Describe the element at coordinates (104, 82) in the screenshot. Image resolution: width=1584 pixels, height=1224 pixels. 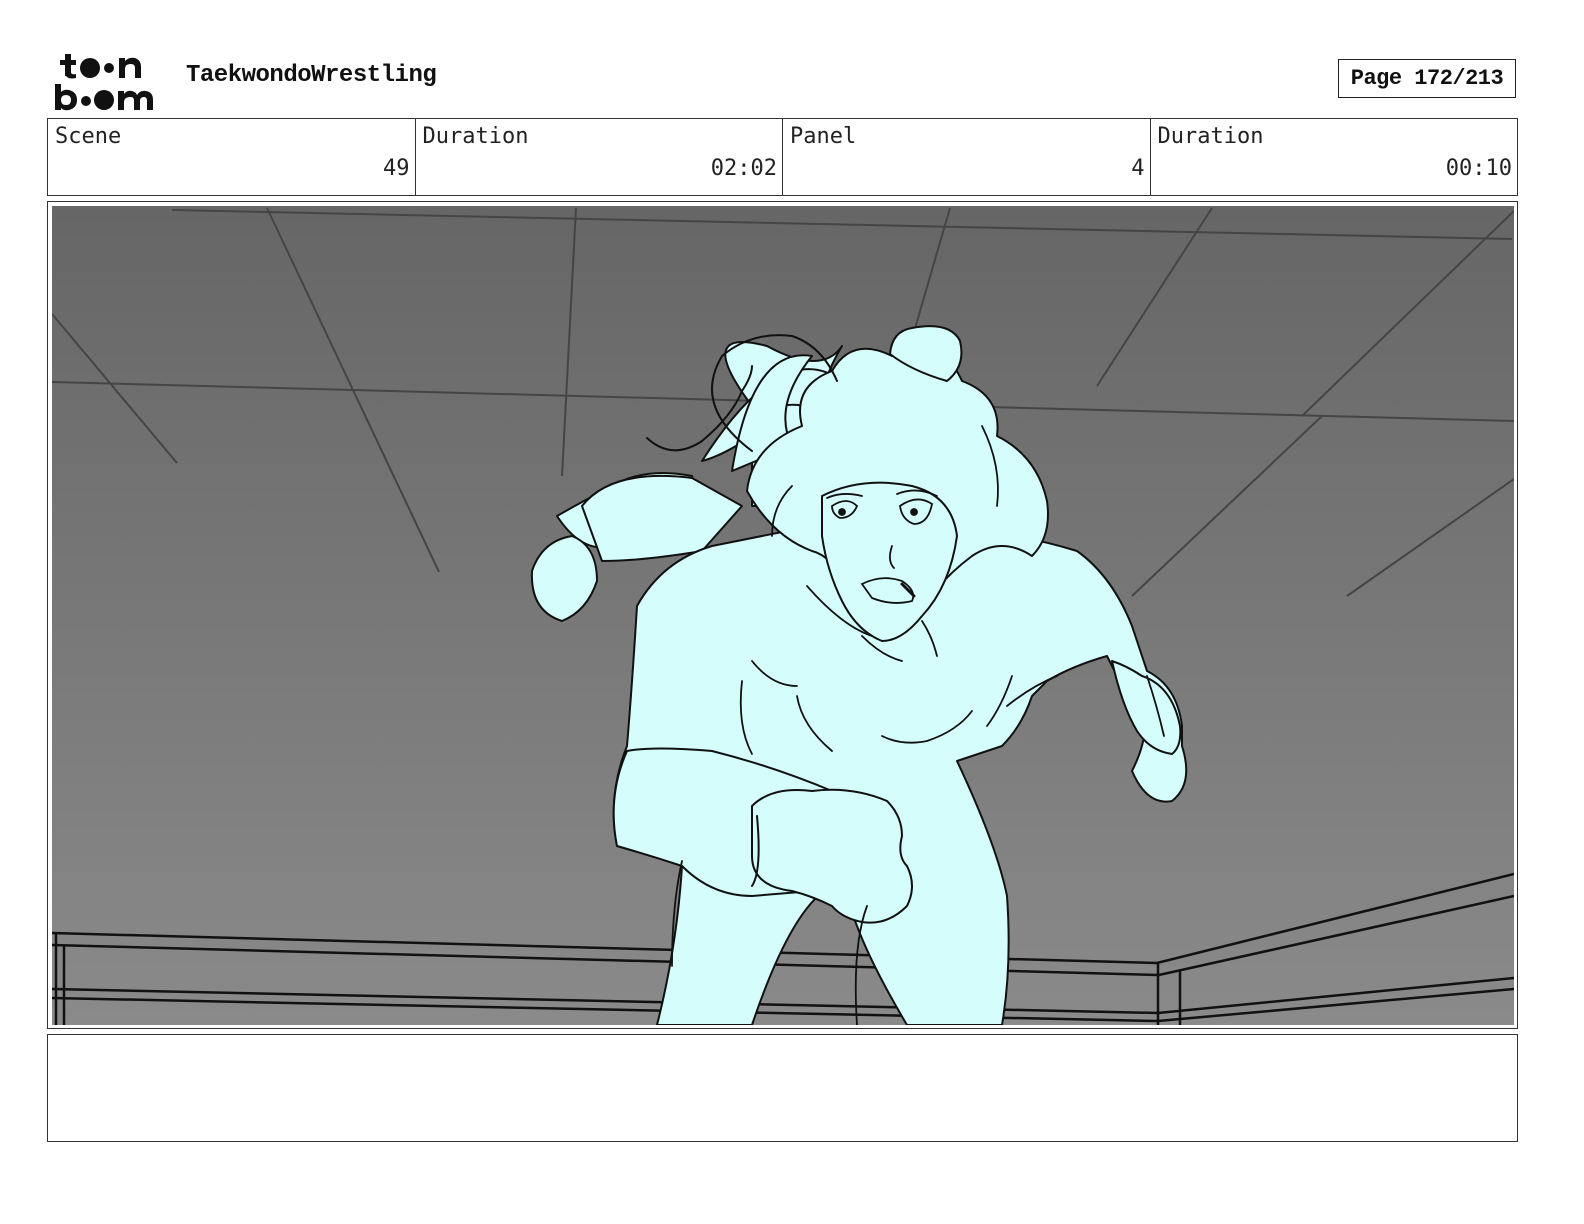
I see `toon-boom-logo` at that location.